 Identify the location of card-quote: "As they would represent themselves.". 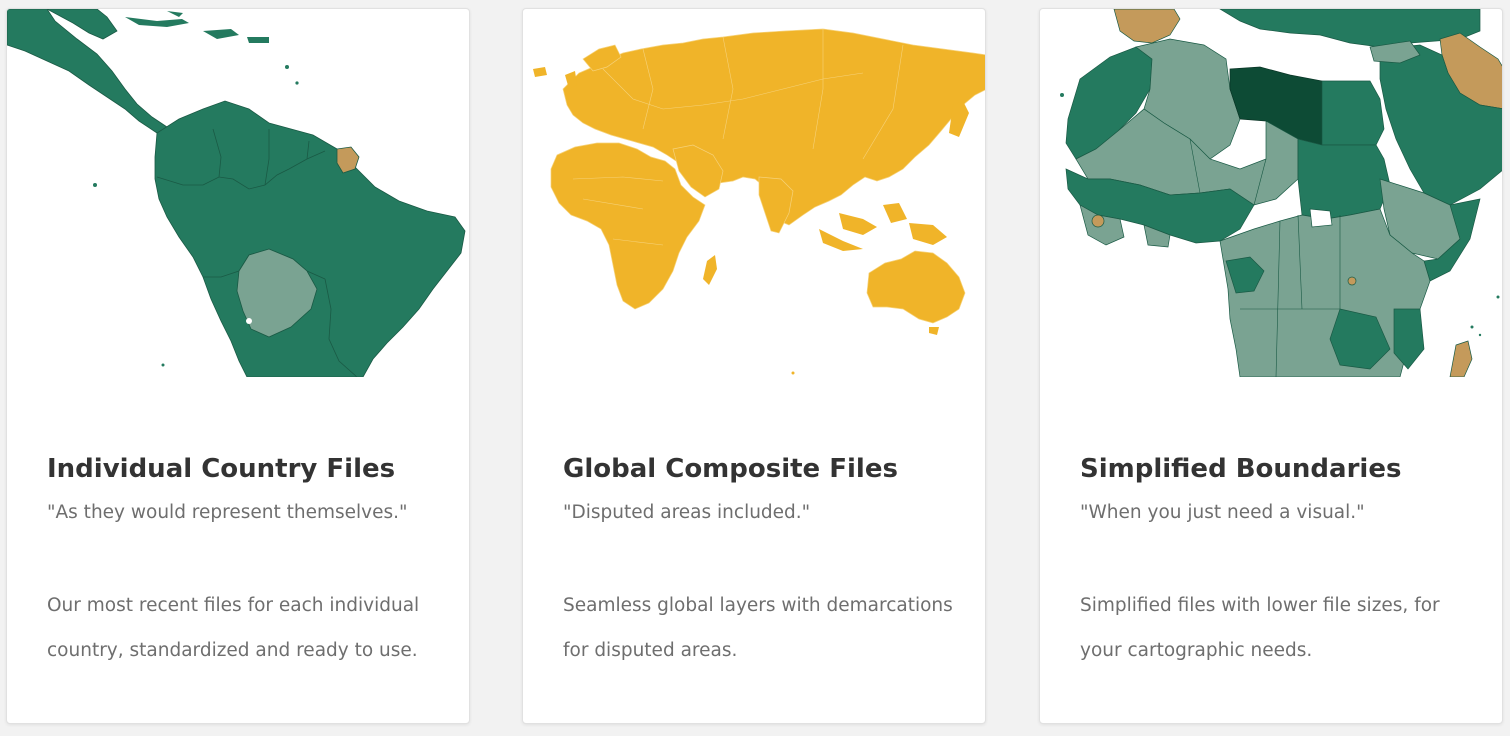
(227, 512).